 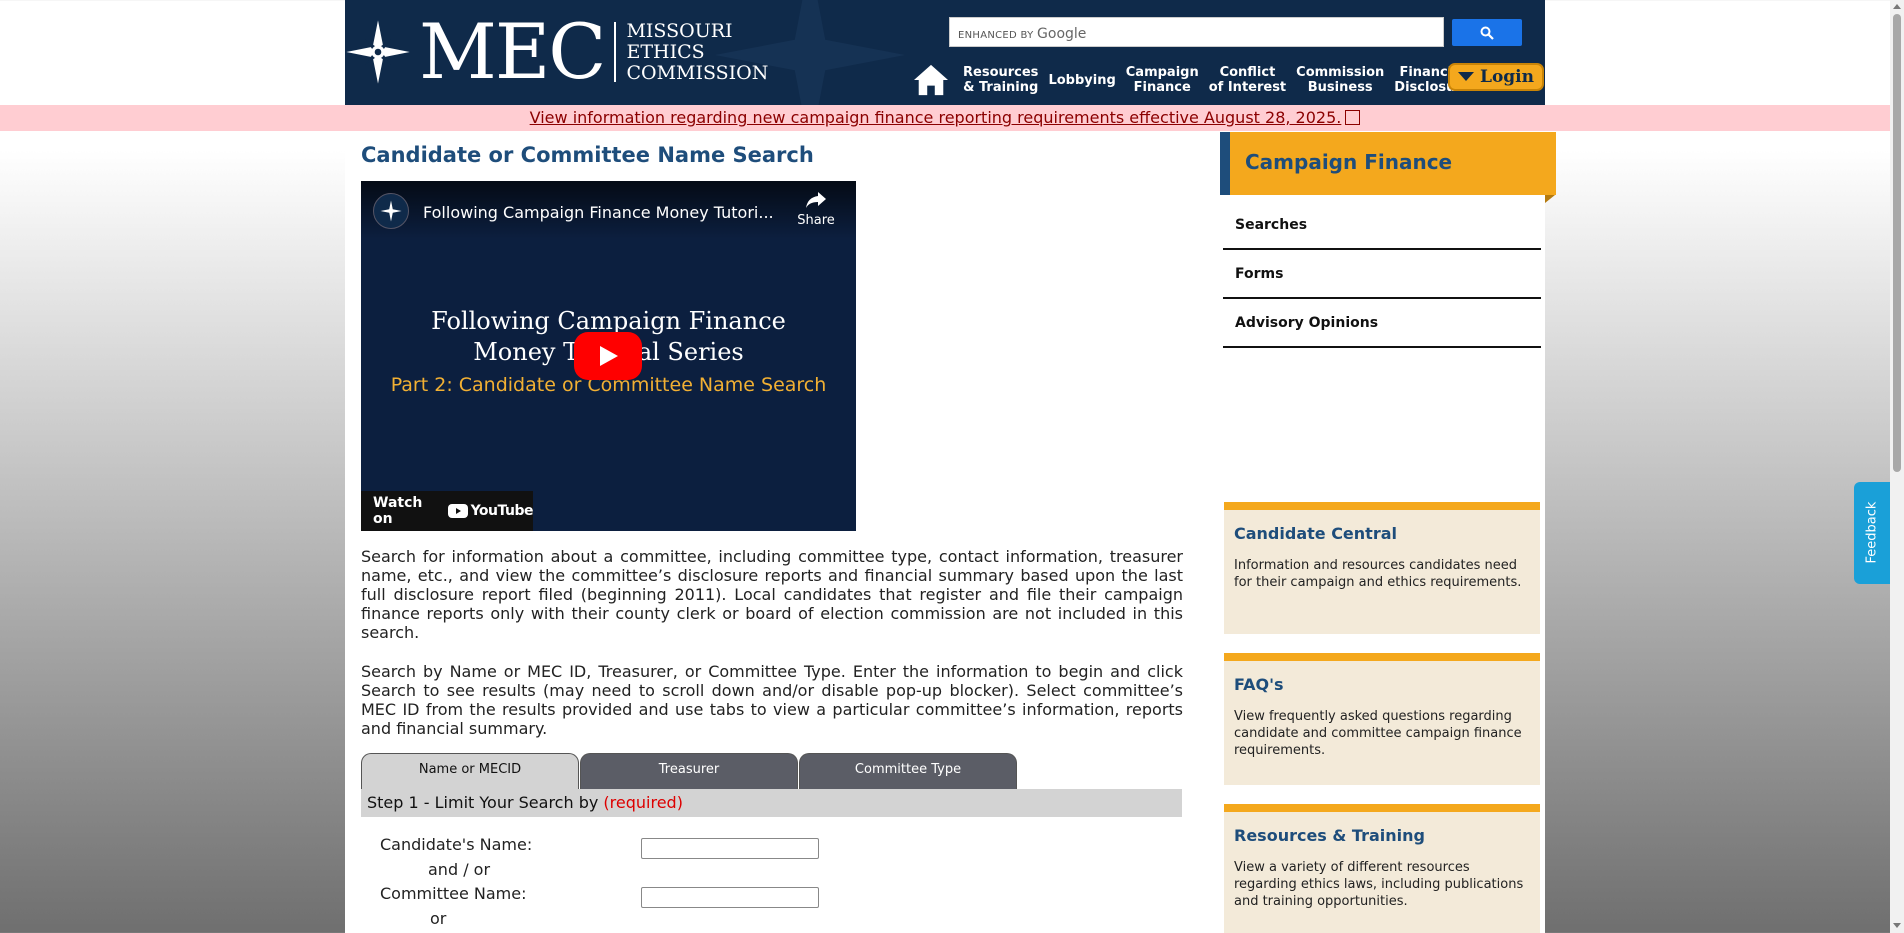 What do you see at coordinates (643, 802) in the screenshot?
I see `required-label: (required)` at bounding box center [643, 802].